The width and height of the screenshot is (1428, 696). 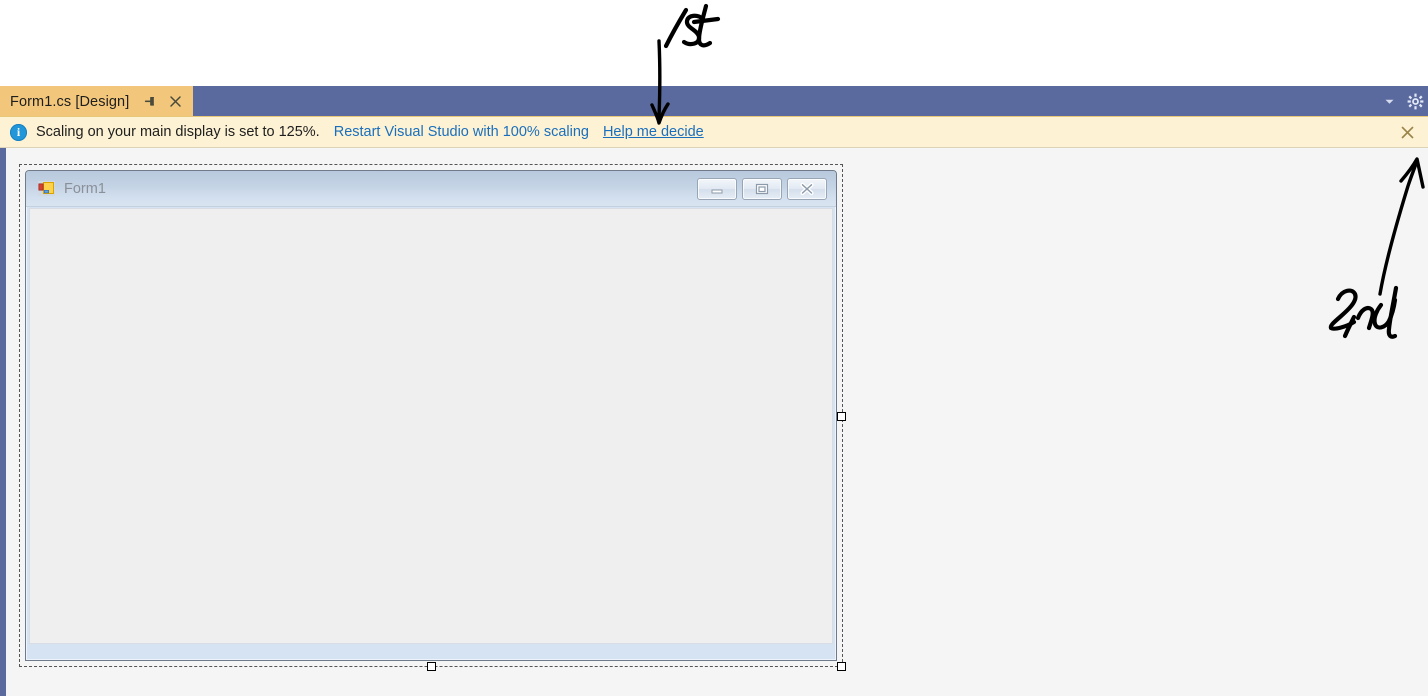 I want to click on form1-caption-buttons, so click(x=762, y=188).